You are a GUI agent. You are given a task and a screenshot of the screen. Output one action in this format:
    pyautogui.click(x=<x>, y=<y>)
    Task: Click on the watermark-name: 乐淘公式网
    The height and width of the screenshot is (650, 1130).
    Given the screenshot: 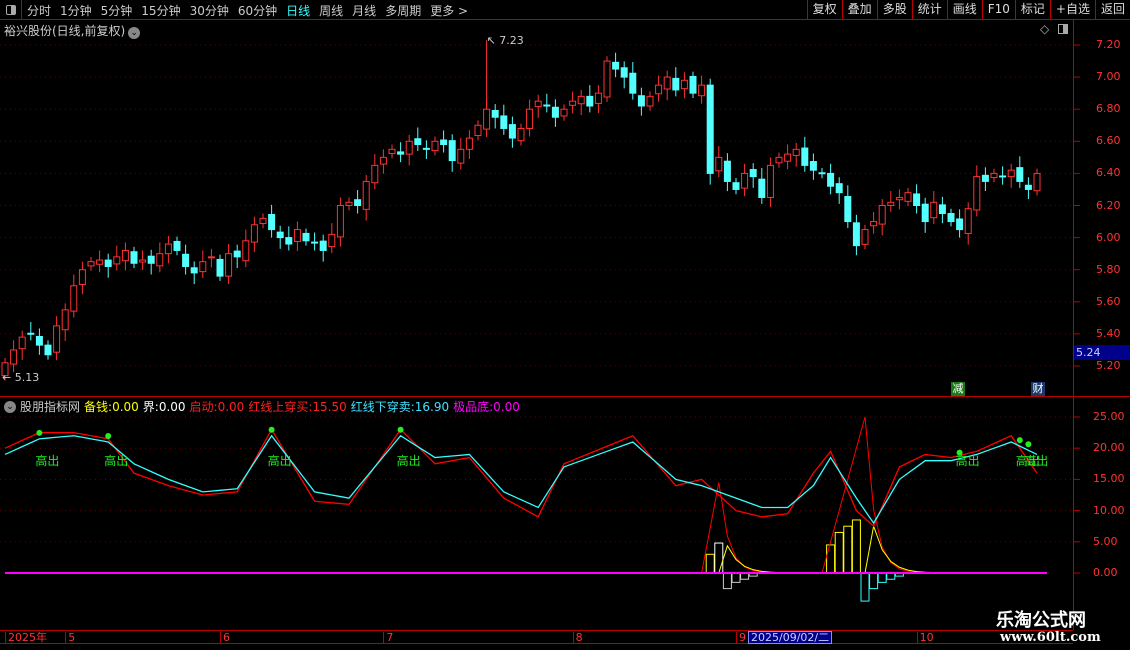 What is the action you would take?
    pyautogui.click(x=1041, y=620)
    